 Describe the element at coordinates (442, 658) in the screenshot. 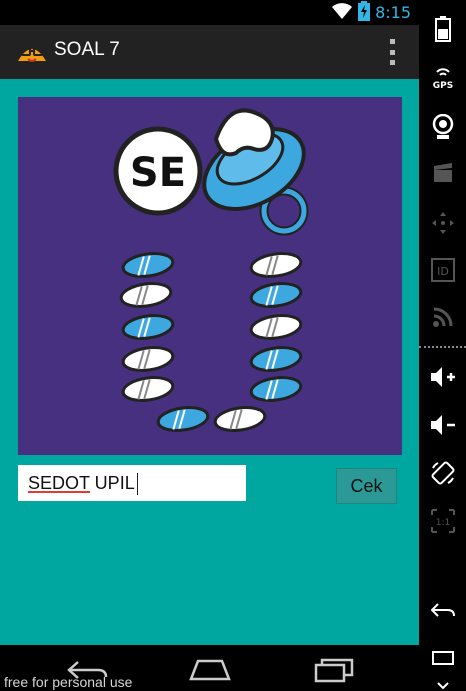

I see `panel-menu-icon` at that location.